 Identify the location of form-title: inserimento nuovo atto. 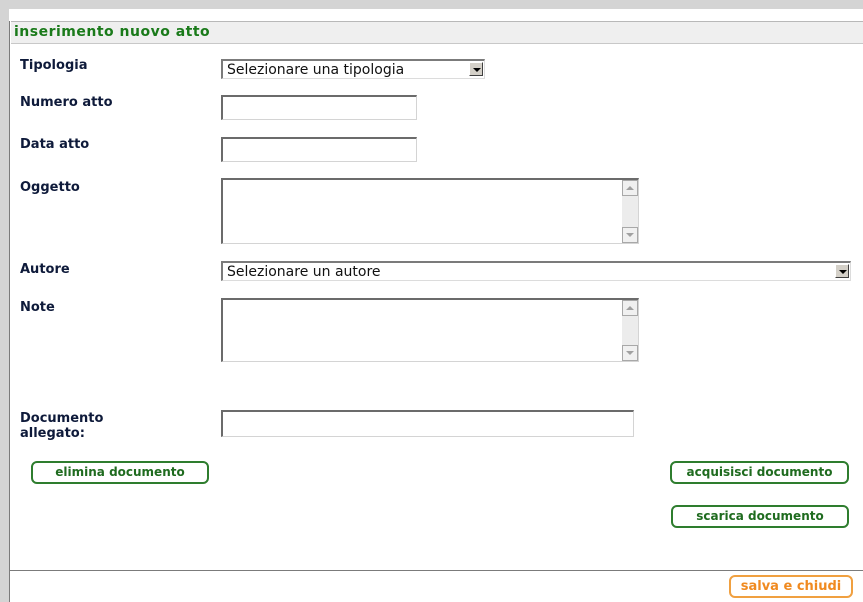
(112, 32).